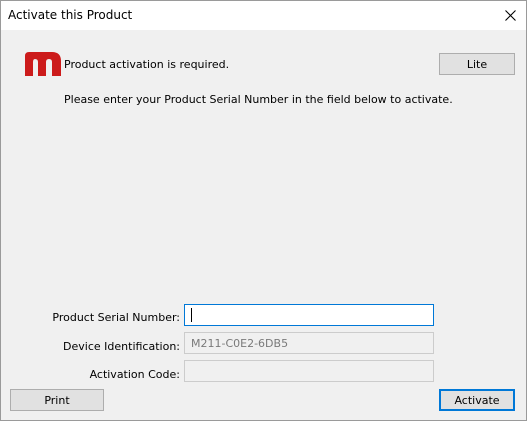 This screenshot has height=421, width=527. Describe the element at coordinates (309, 343) in the screenshot. I see `device-id-field` at that location.